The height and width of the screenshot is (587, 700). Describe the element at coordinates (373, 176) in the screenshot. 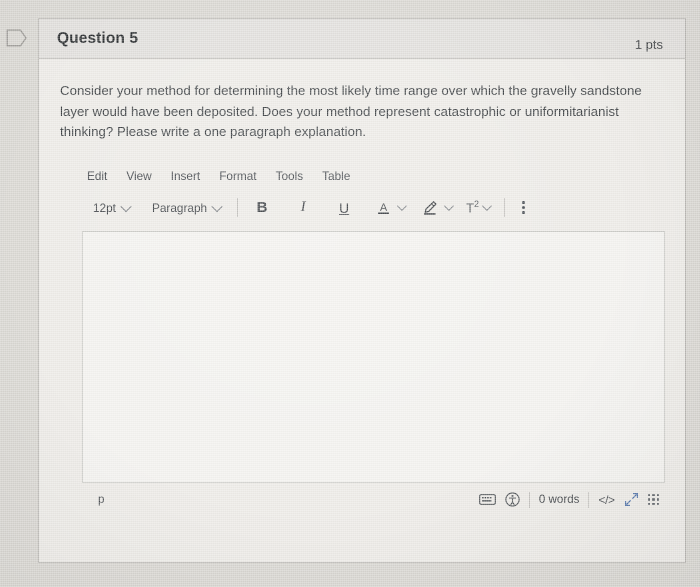

I see `editor-menubar: Edit View Insert Format Tools Table` at that location.